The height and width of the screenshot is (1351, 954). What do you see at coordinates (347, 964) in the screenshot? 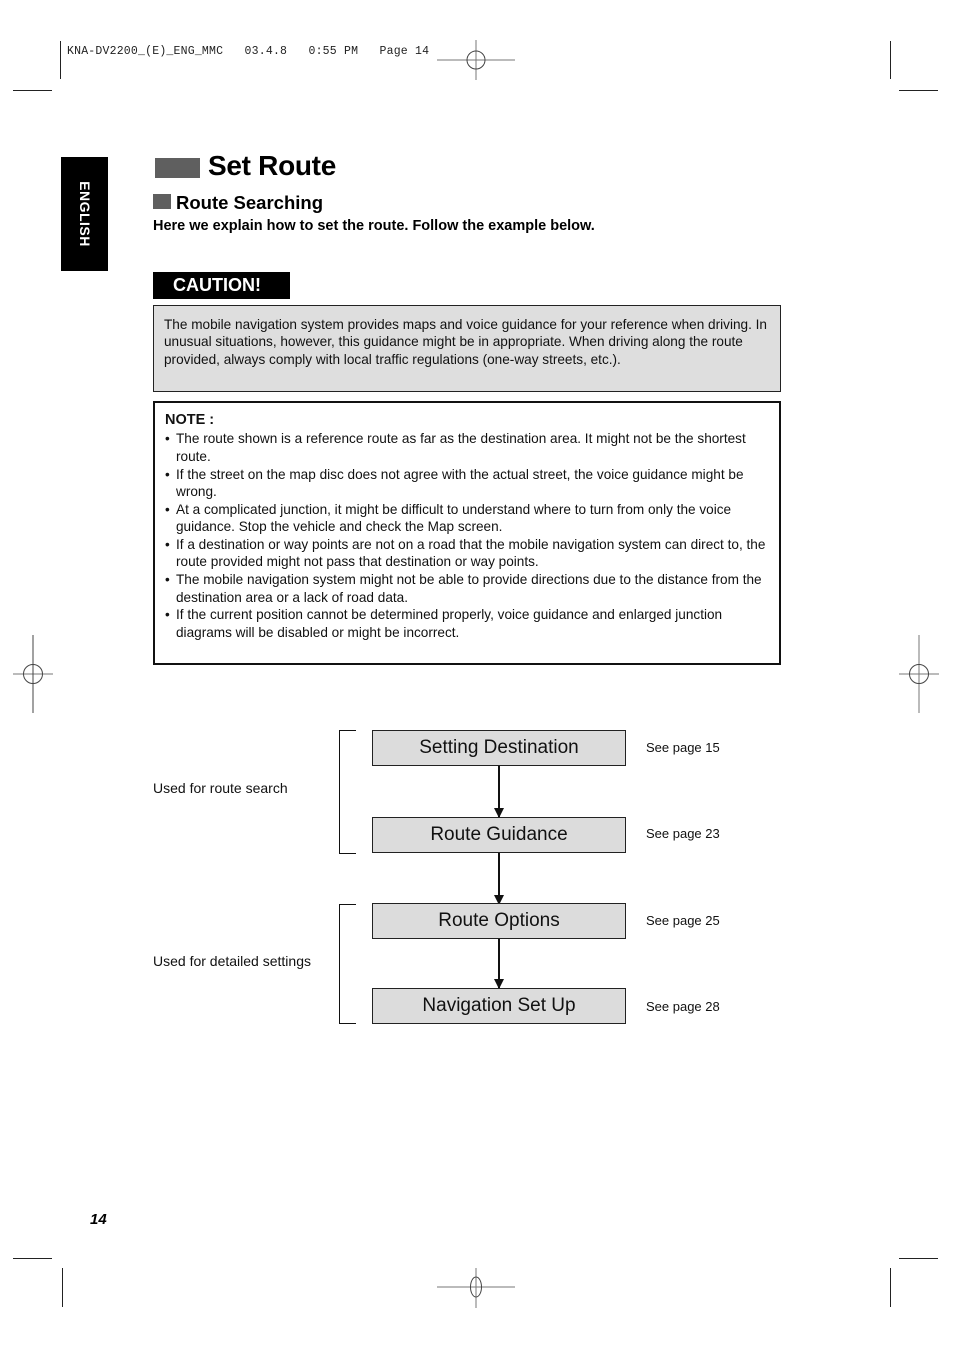
I see `group-bracket-detailed-settings` at bounding box center [347, 964].